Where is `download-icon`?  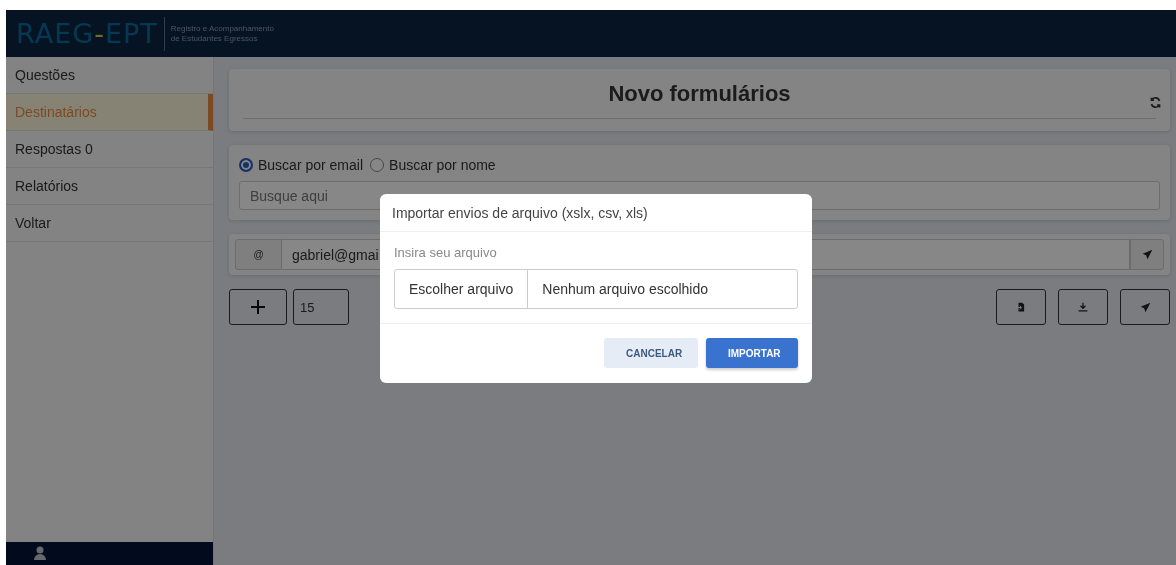 download-icon is located at coordinates (1083, 307).